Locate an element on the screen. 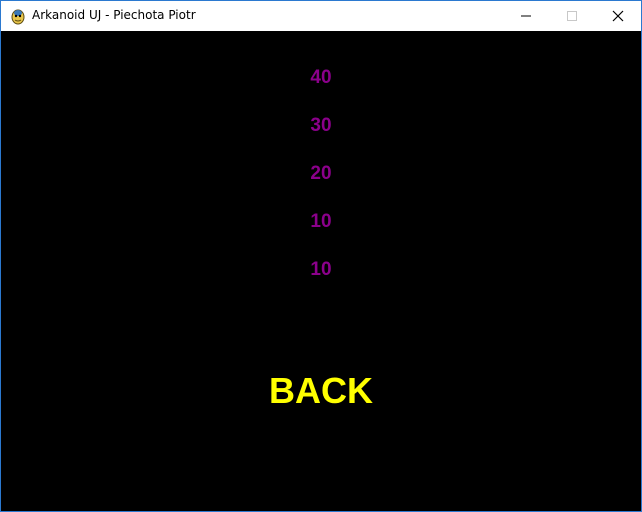 This screenshot has height=512, width=642. score-entry-1: 40 is located at coordinates (321, 77).